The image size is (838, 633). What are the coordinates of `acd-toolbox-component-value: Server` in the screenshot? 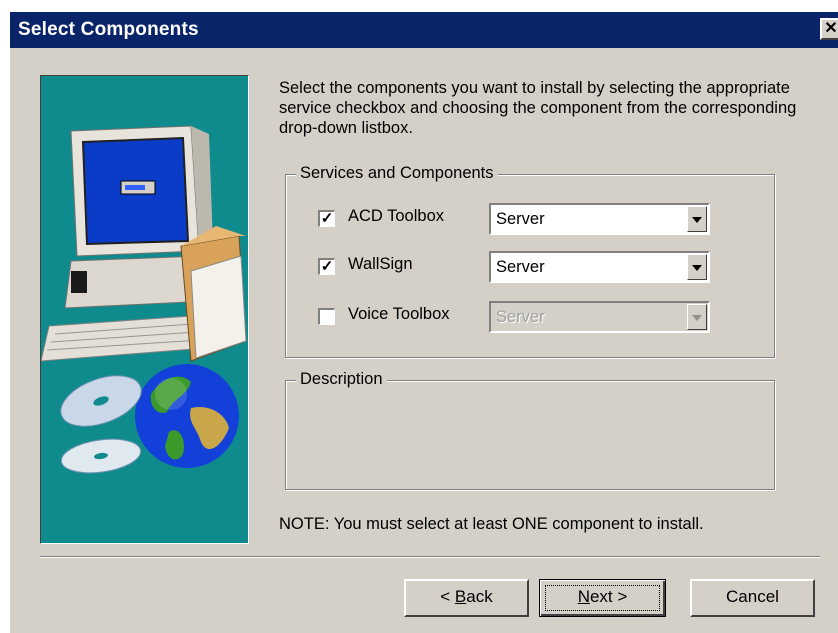 It's located at (520, 219).